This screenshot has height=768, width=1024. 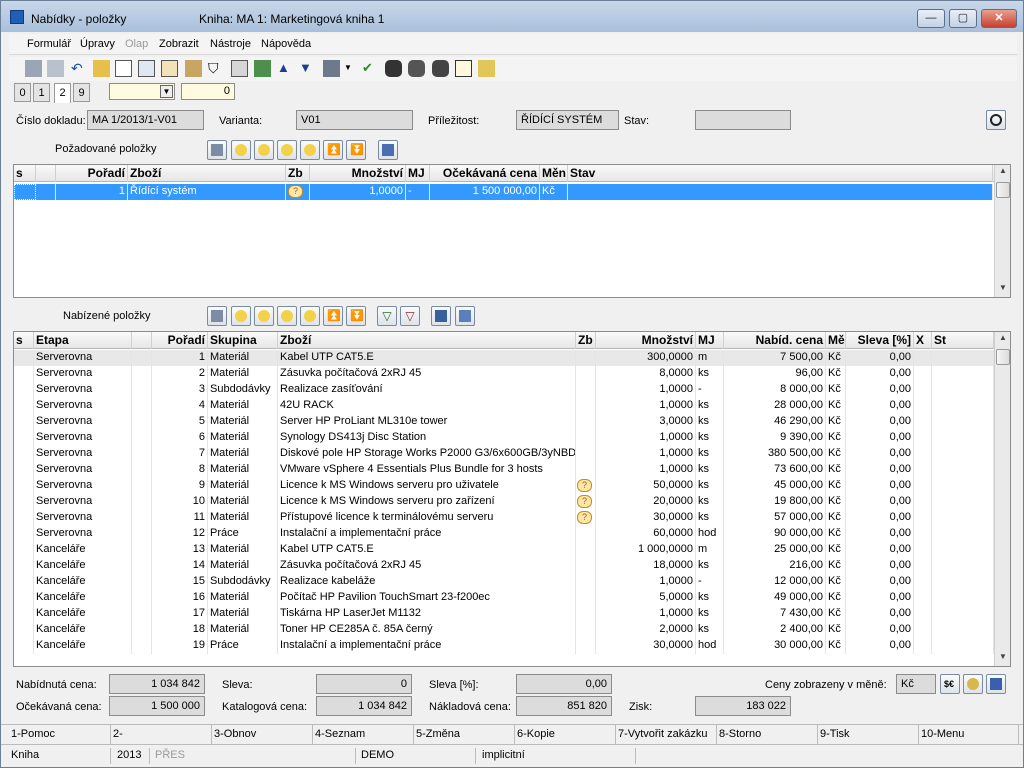 I want to click on requested-star-edit-button, so click(x=287, y=150).